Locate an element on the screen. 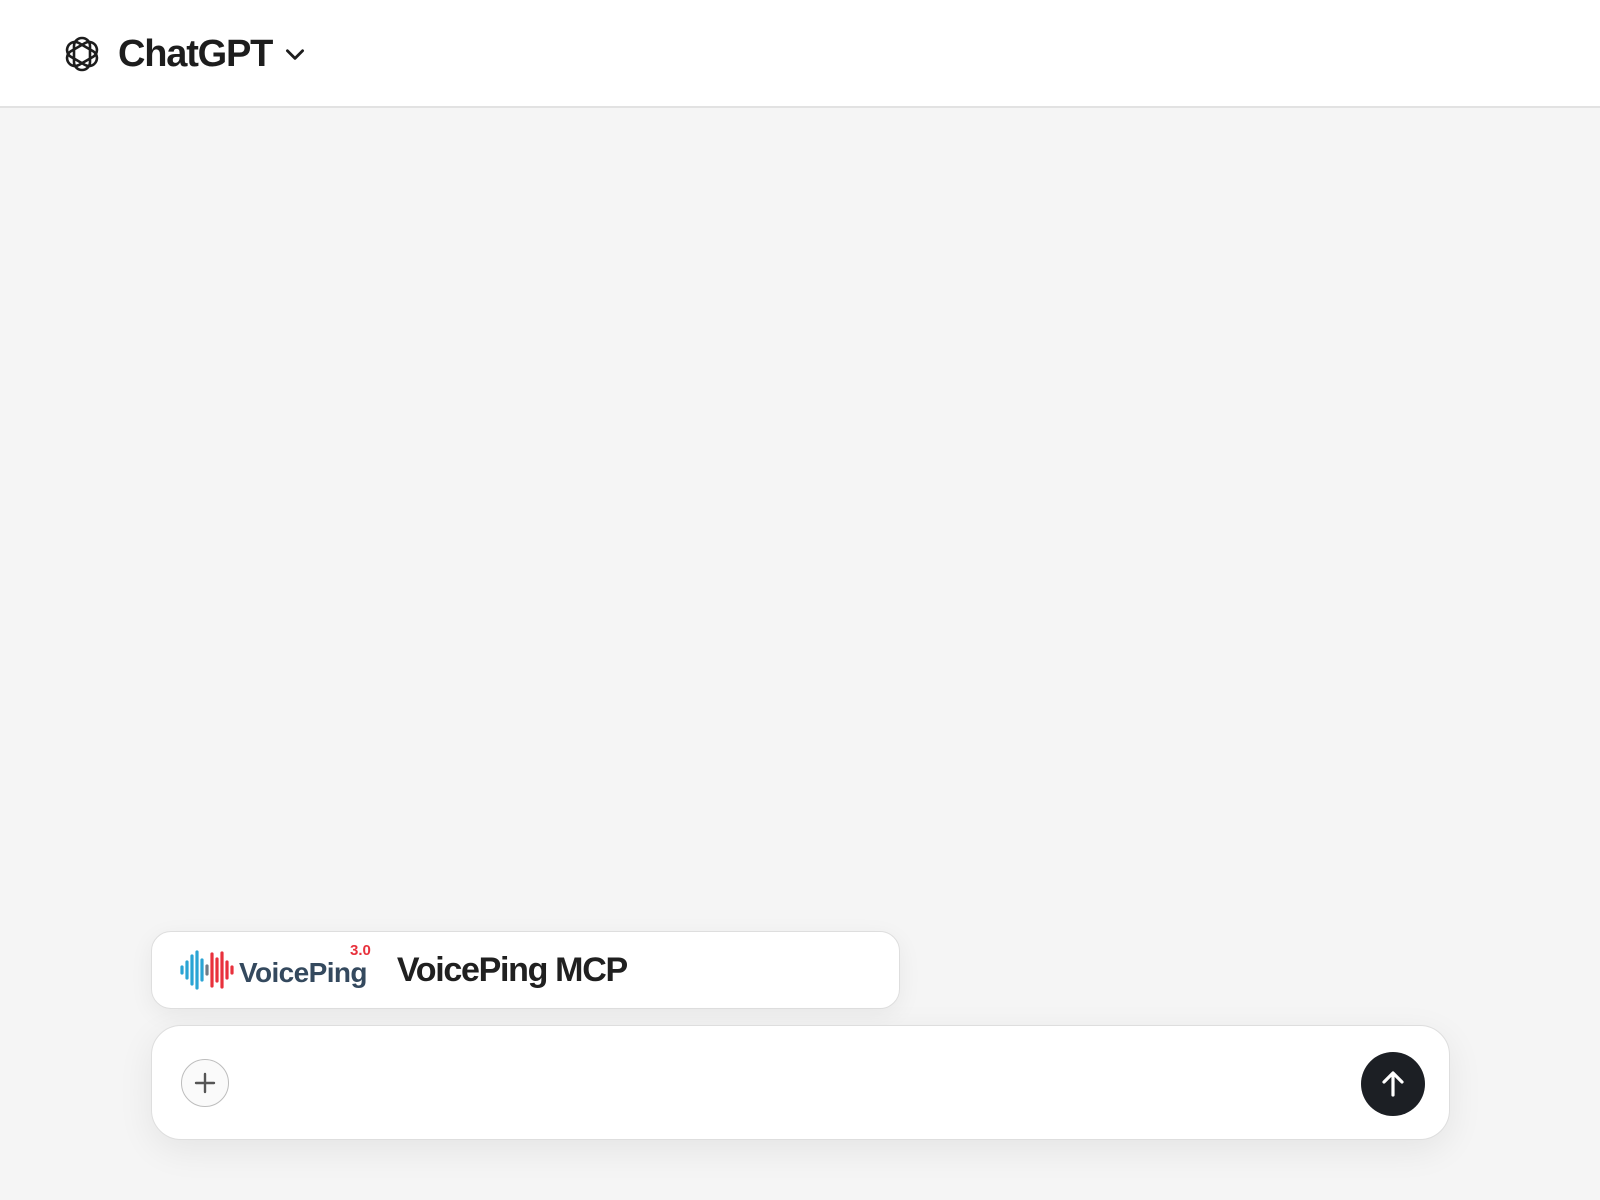 The image size is (1600, 1200). voiceping-wordmark: VoicePing is located at coordinates (303, 972).